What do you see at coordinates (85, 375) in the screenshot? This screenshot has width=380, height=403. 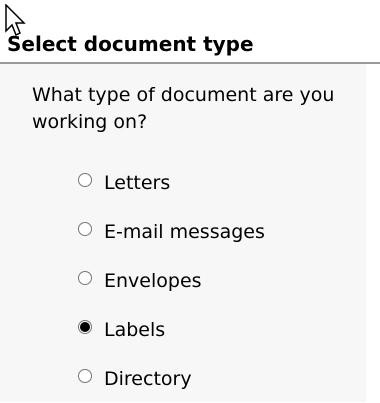 I see `radio-directory` at bounding box center [85, 375].